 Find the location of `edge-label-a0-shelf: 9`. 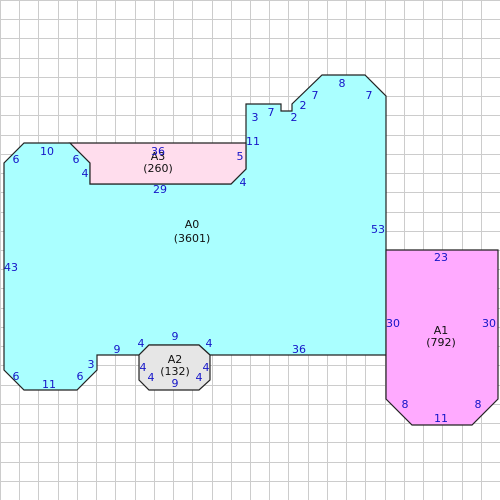

edge-label-a0-shelf: 9 is located at coordinates (117, 349).